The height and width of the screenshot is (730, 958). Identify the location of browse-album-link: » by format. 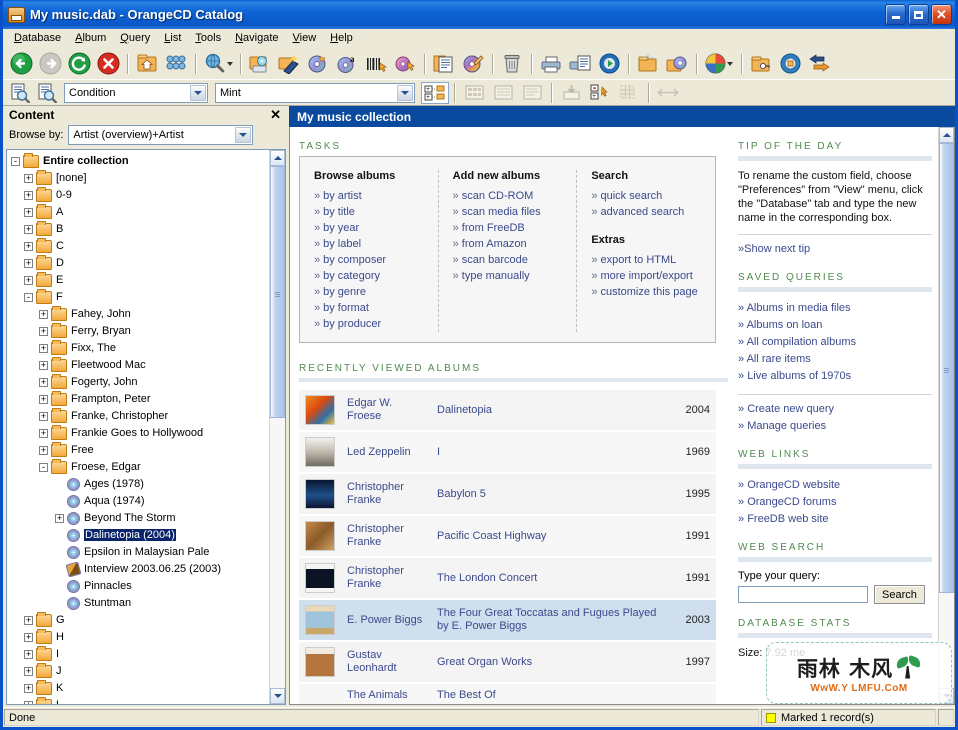
(371, 308).